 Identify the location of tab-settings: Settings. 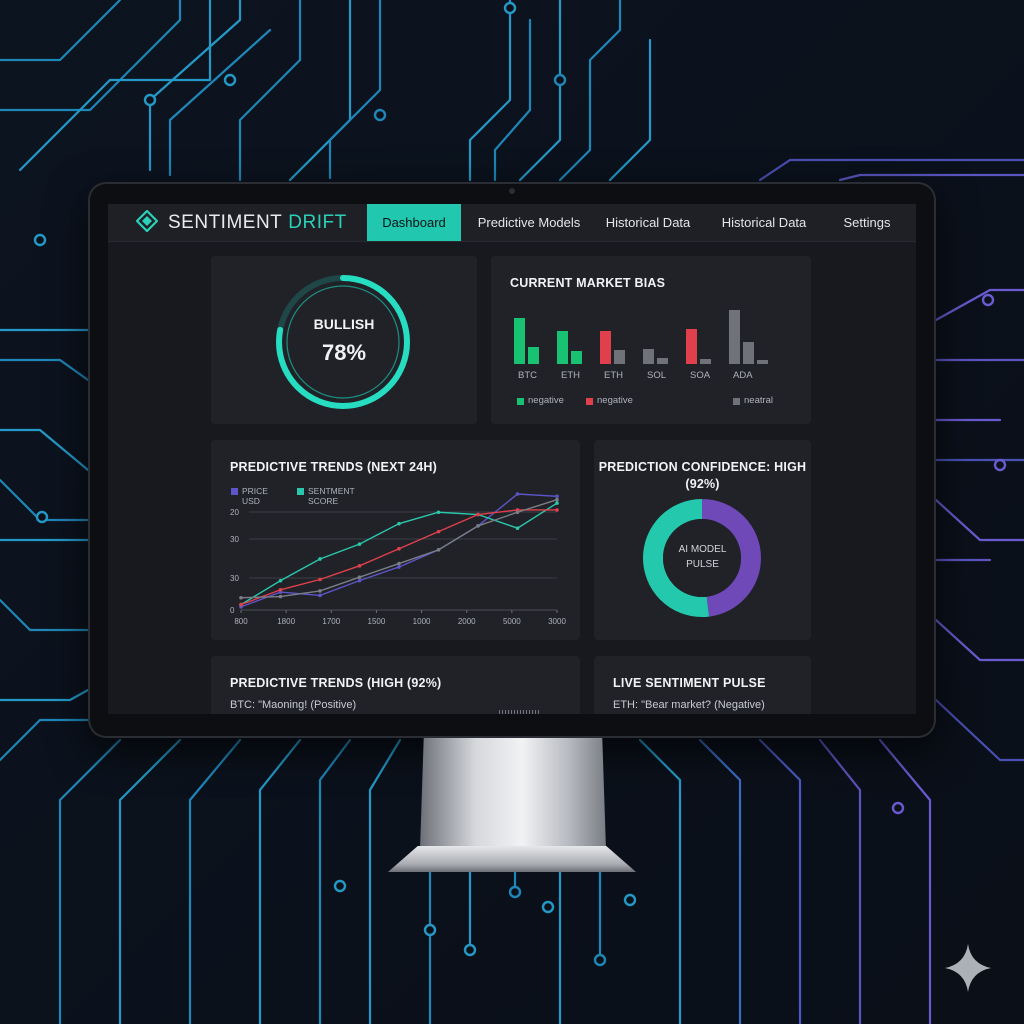
(867, 222).